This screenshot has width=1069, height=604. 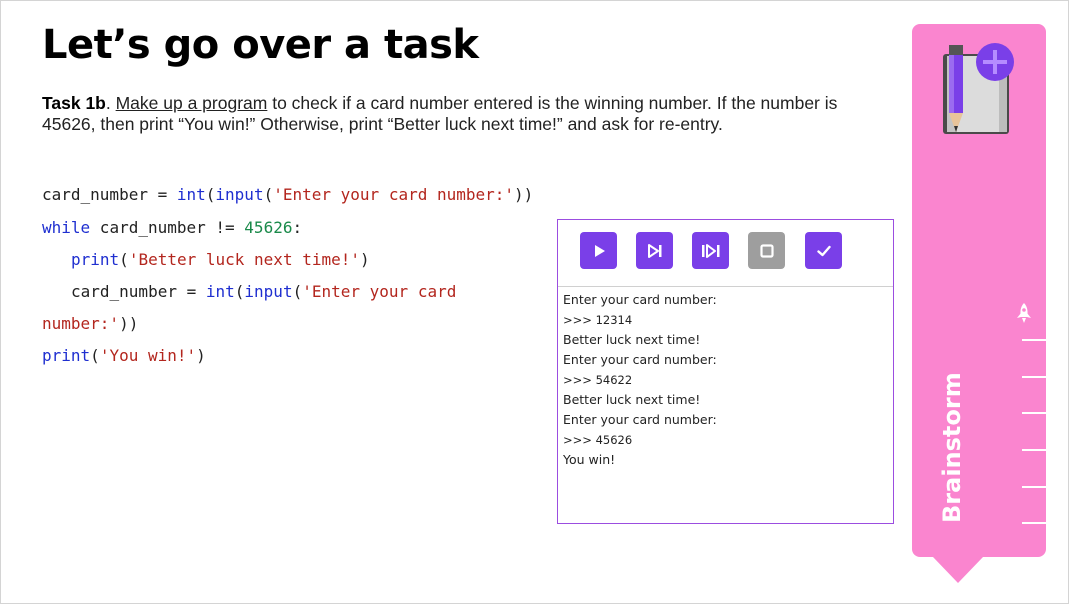 I want to click on check-icon, so click(x=823, y=250).